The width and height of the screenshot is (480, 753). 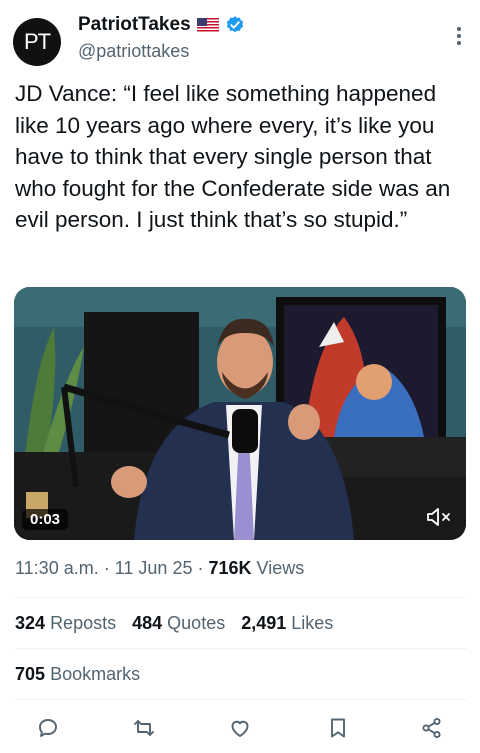 I want to click on likes-count: 2,491, so click(x=264, y=623).